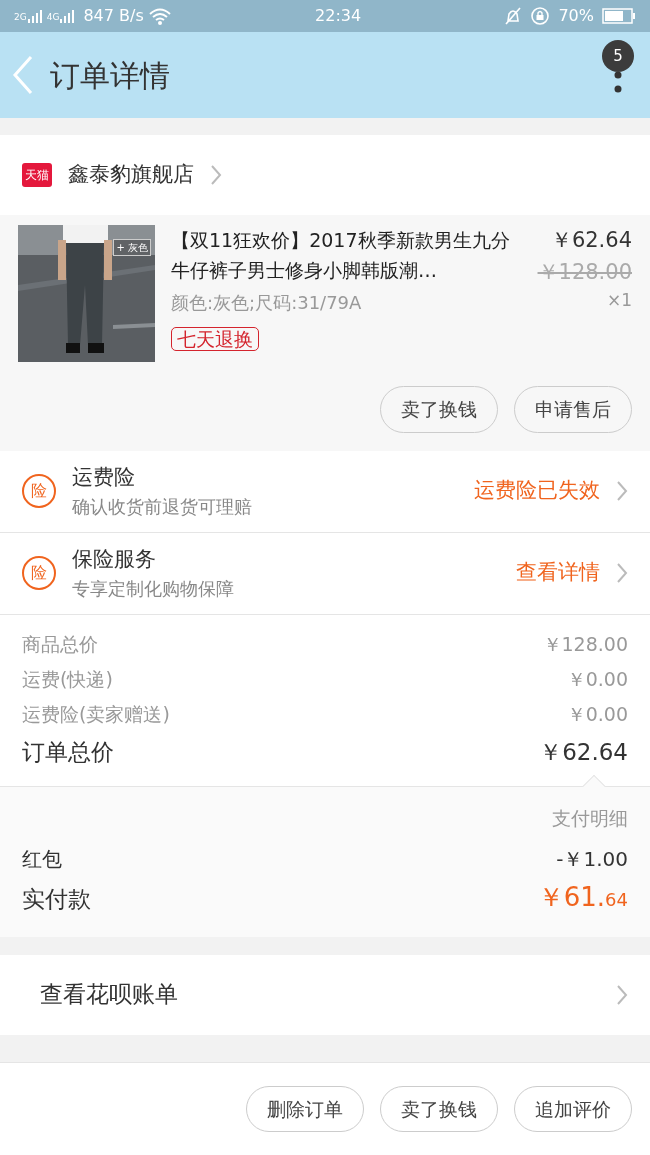 This screenshot has height=1155, width=650. Describe the element at coordinates (60, 644) in the screenshot. I see `price-label: 商品总价` at that location.